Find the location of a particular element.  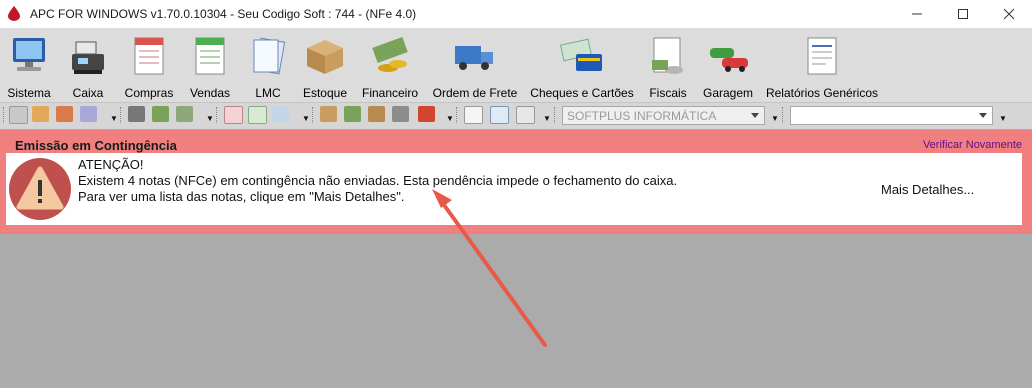

toolbar-label: Estoque is located at coordinates (325, 93).